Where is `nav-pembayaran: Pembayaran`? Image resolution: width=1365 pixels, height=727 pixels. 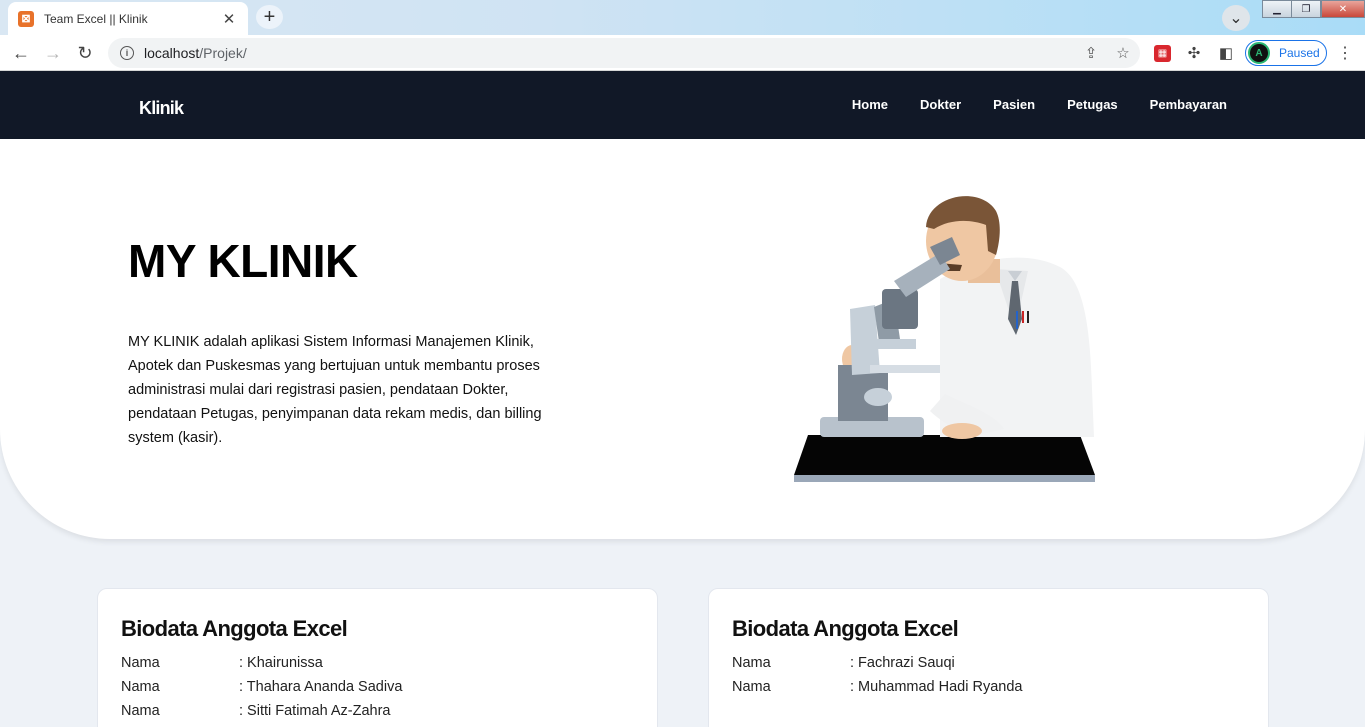 nav-pembayaran: Pembayaran is located at coordinates (1188, 104).